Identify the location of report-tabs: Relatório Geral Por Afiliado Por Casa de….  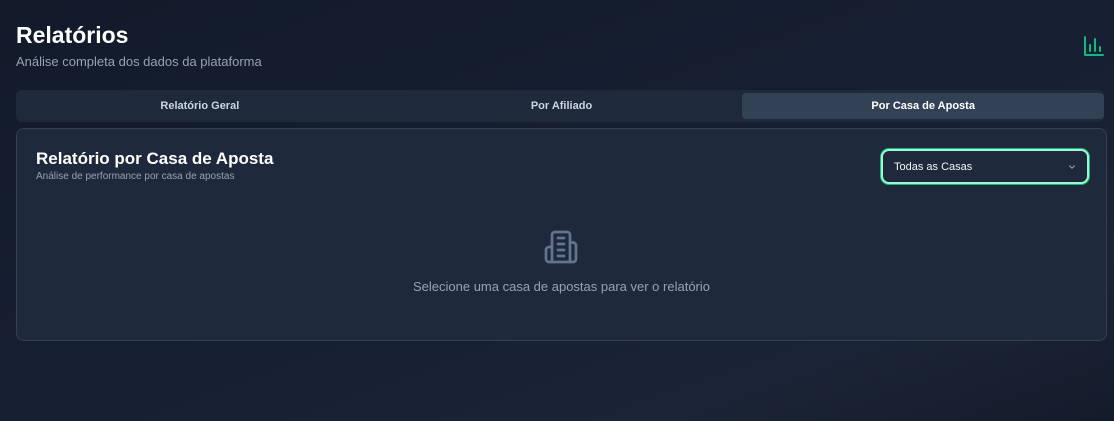
(560, 106).